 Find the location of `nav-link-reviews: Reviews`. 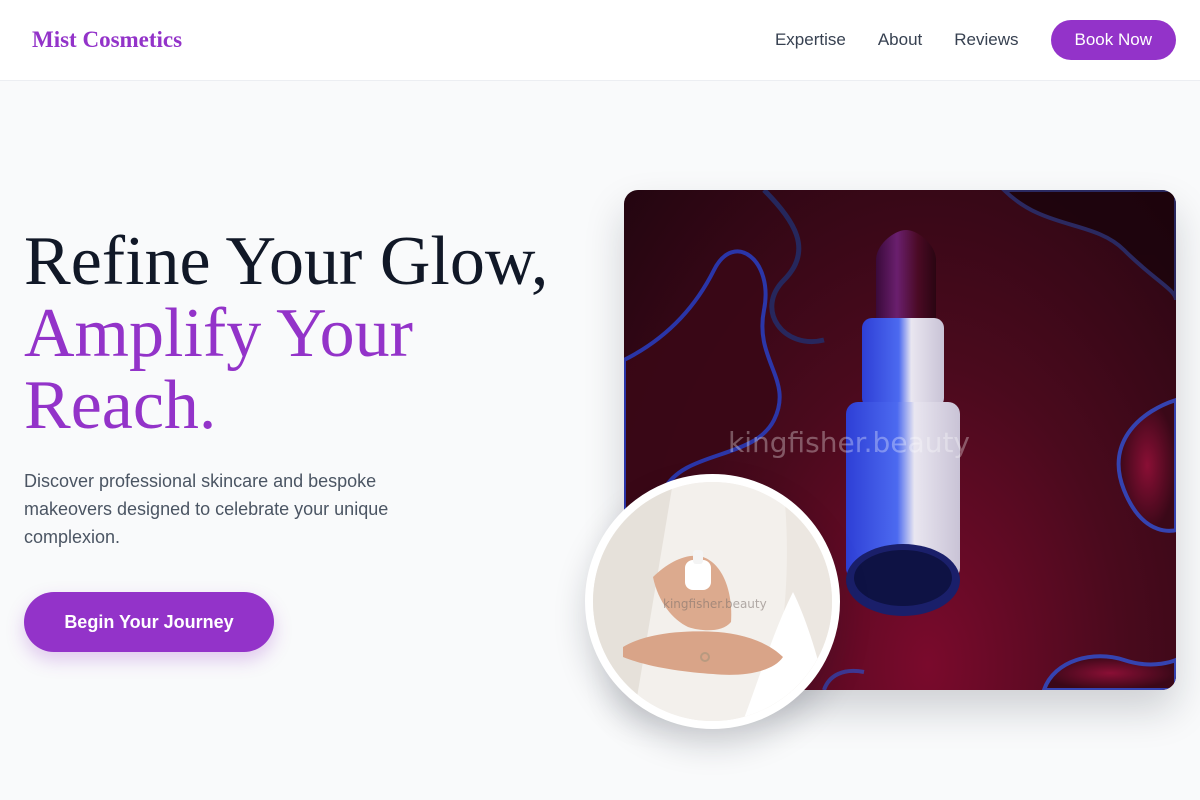

nav-link-reviews: Reviews is located at coordinates (986, 40).